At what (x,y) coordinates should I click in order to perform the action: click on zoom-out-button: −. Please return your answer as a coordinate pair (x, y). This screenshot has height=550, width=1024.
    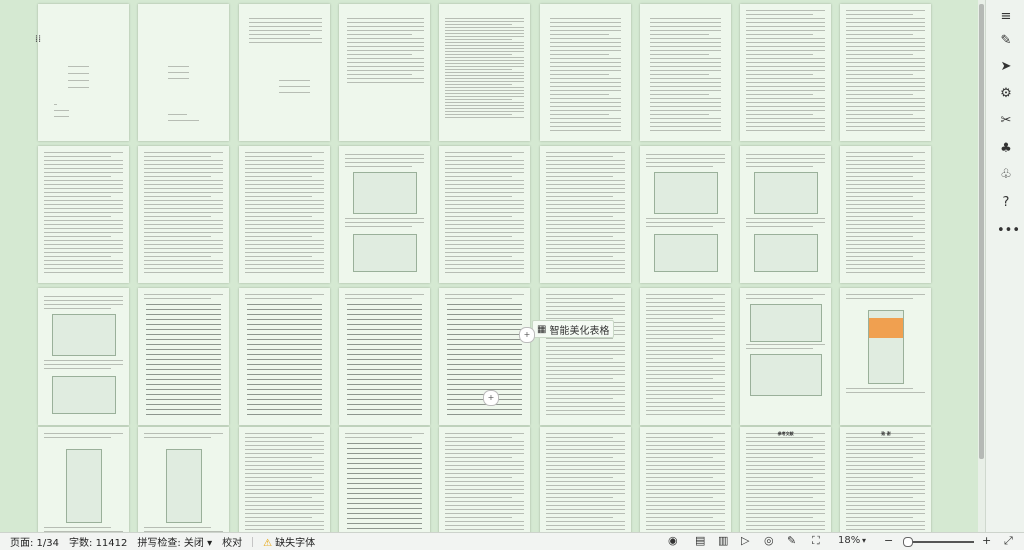
    Looking at the image, I should click on (888, 540).